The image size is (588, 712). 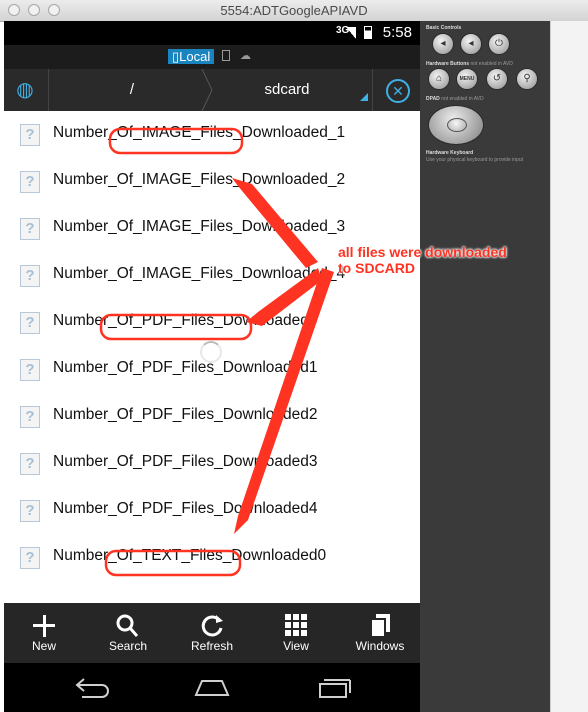 What do you see at coordinates (376, 268) in the screenshot?
I see `annotation-line2: to SDCARD` at bounding box center [376, 268].